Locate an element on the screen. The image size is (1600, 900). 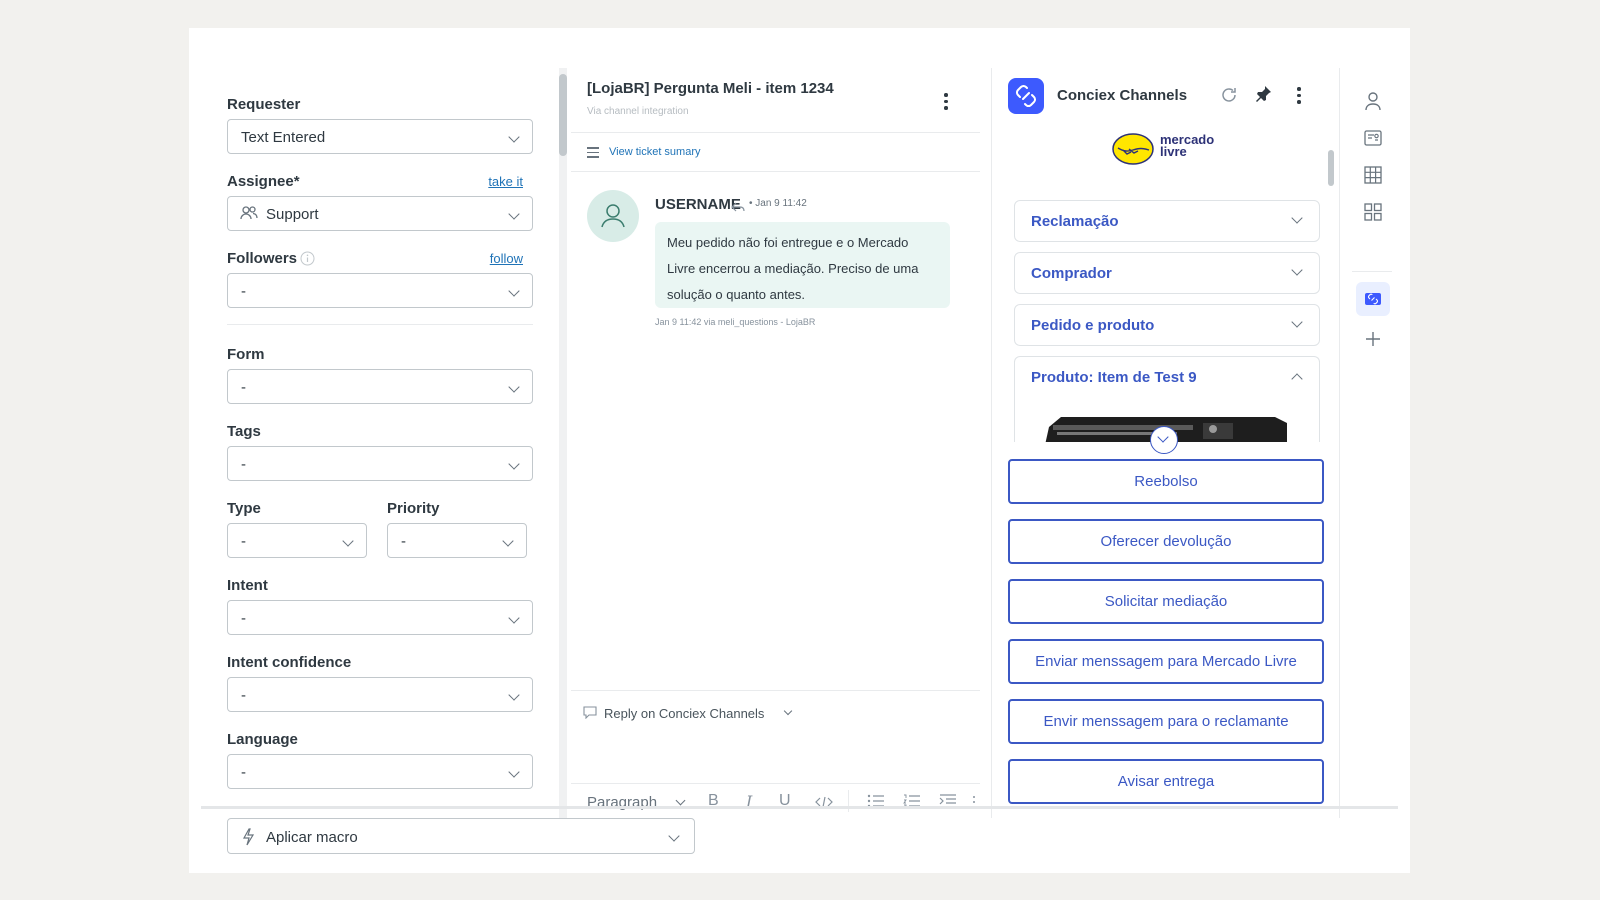
user-icon is located at coordinates (613, 216).